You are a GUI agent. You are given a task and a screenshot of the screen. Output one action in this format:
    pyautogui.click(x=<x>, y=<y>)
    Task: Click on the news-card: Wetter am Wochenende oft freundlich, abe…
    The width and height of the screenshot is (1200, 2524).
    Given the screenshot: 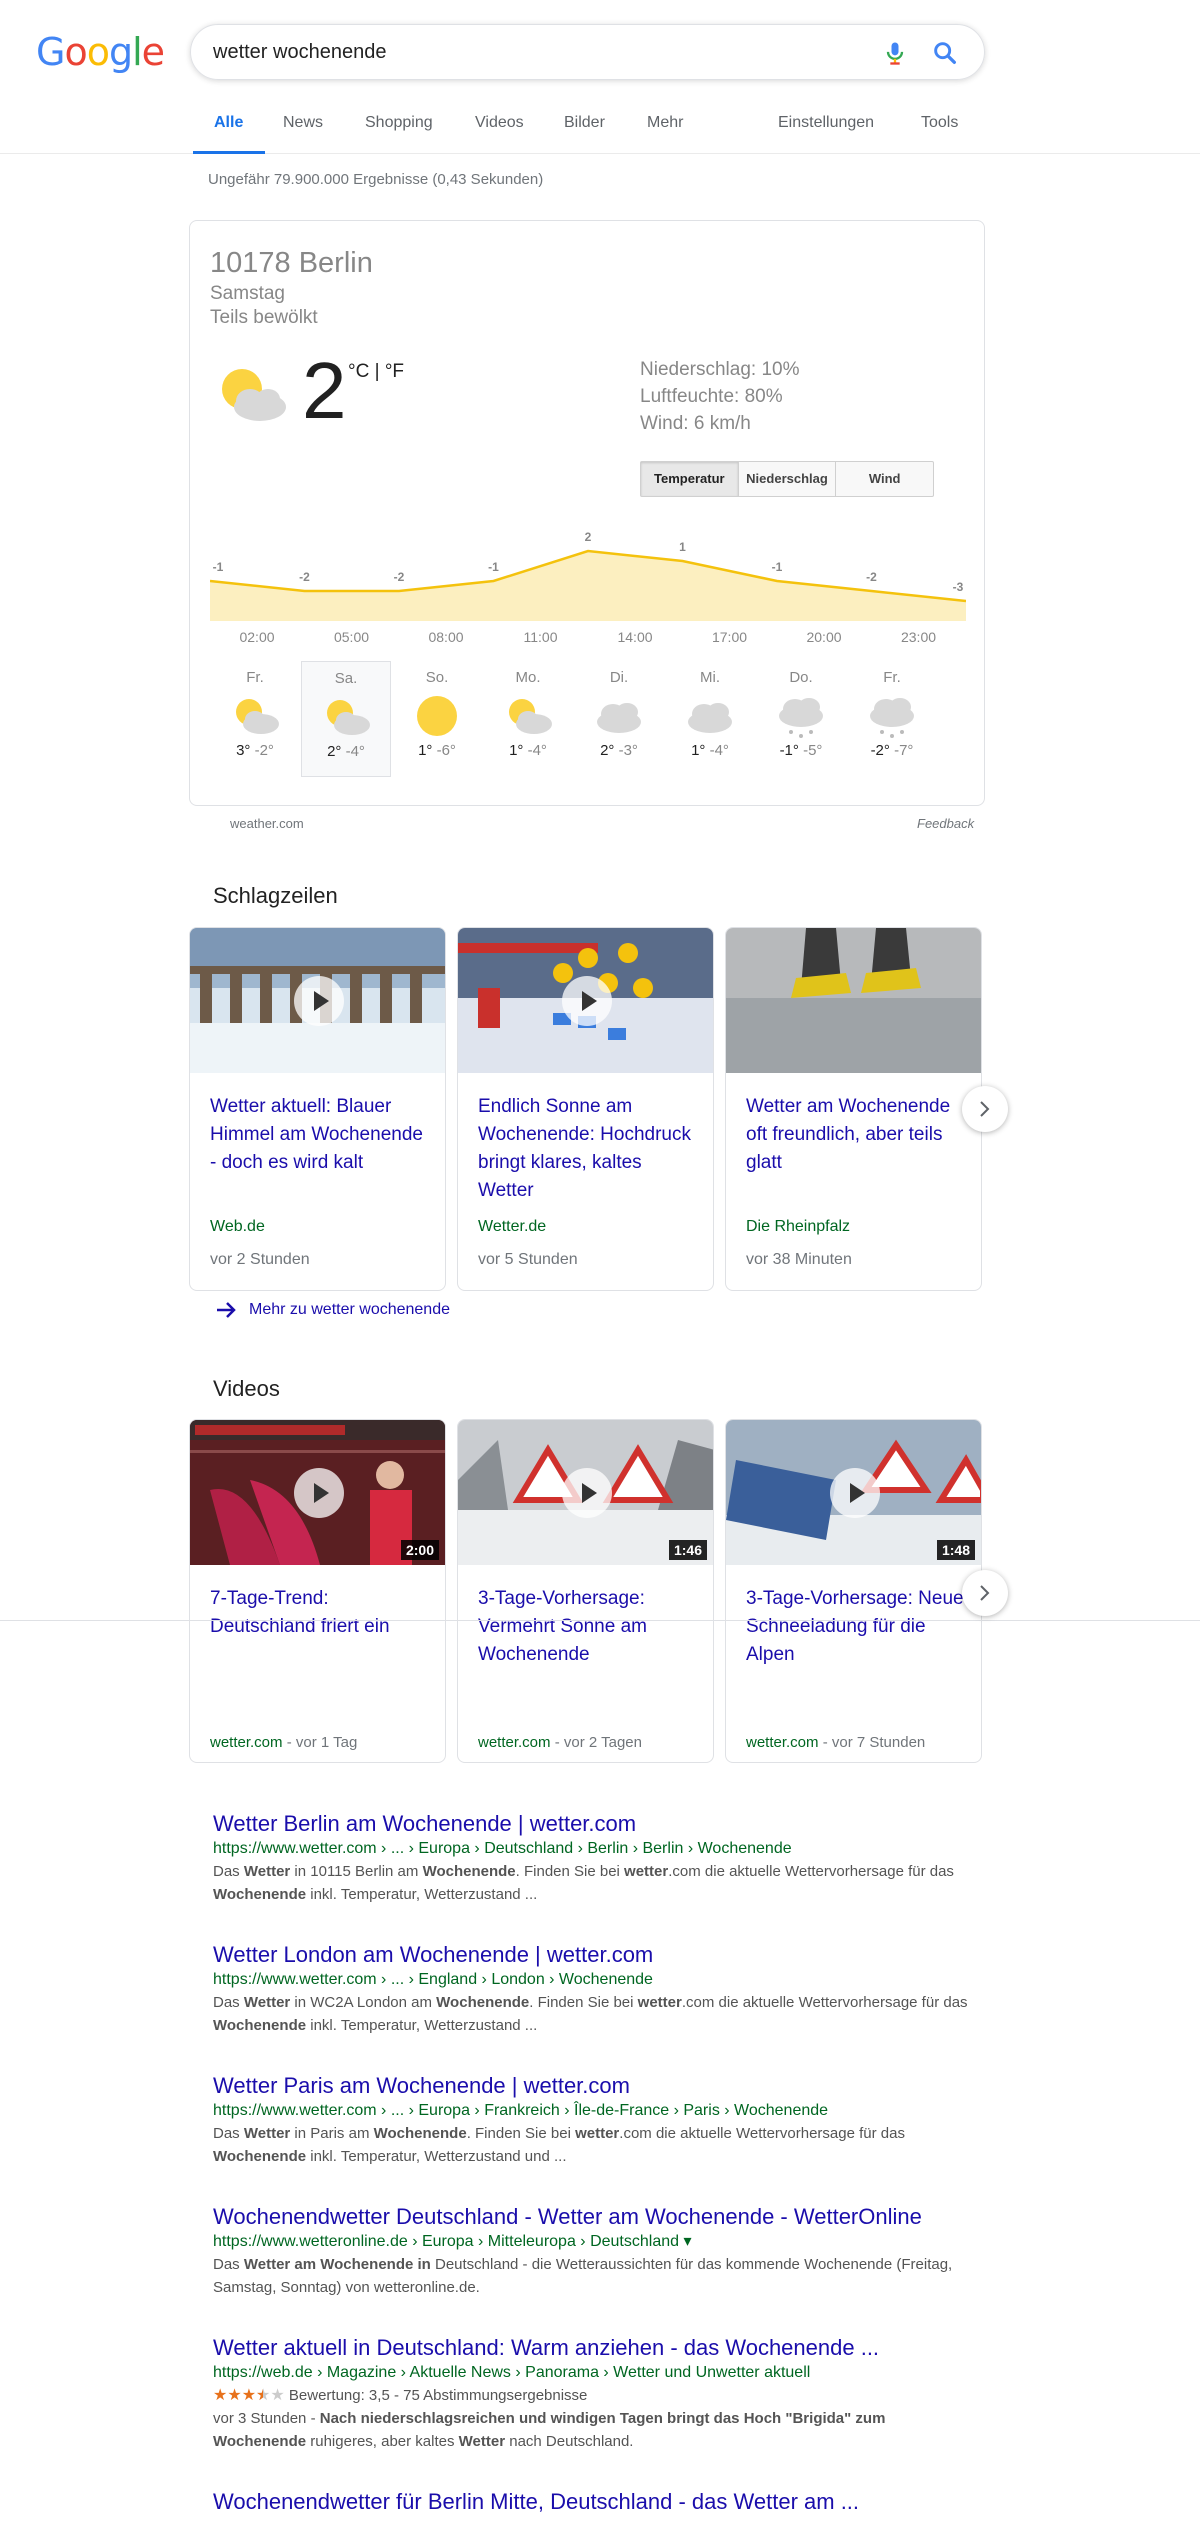 What is the action you would take?
    pyautogui.click(x=853, y=1109)
    